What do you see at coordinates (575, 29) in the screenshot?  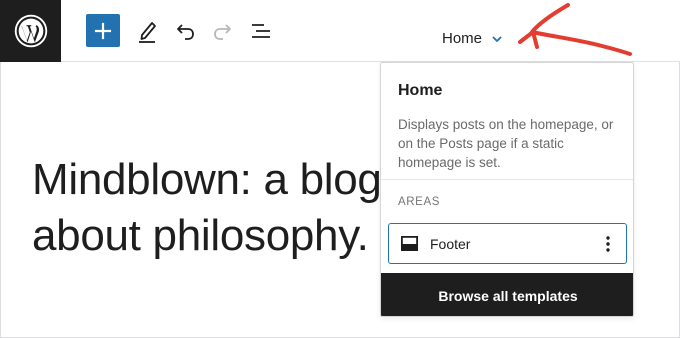 I see `red-annotation-arrow` at bounding box center [575, 29].